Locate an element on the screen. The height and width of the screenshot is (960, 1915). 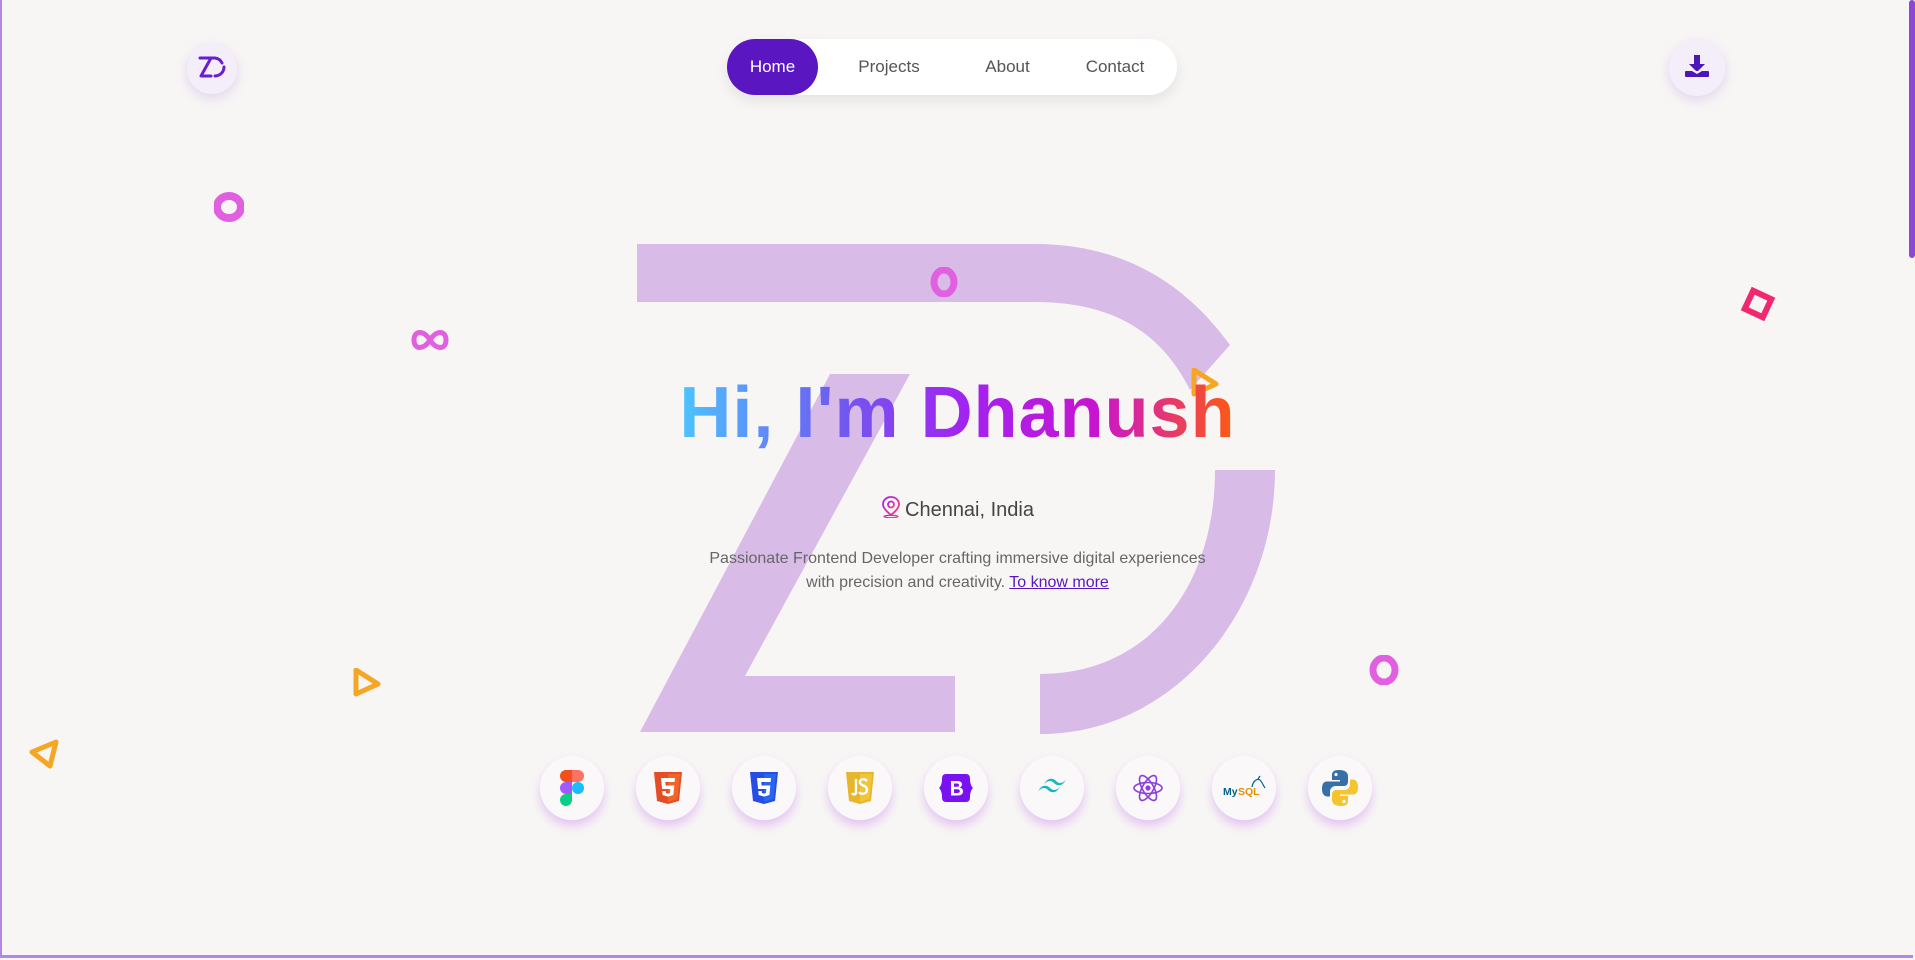
mysql-icon: My SQL is located at coordinates (1244, 786).